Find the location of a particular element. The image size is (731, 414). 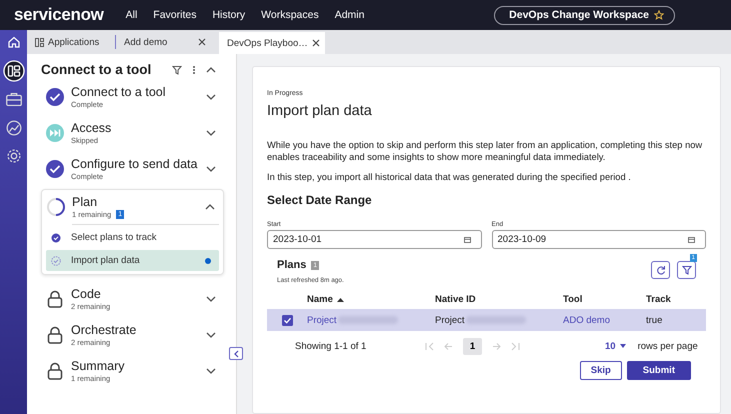

column-header: Native ID is located at coordinates (499, 299).